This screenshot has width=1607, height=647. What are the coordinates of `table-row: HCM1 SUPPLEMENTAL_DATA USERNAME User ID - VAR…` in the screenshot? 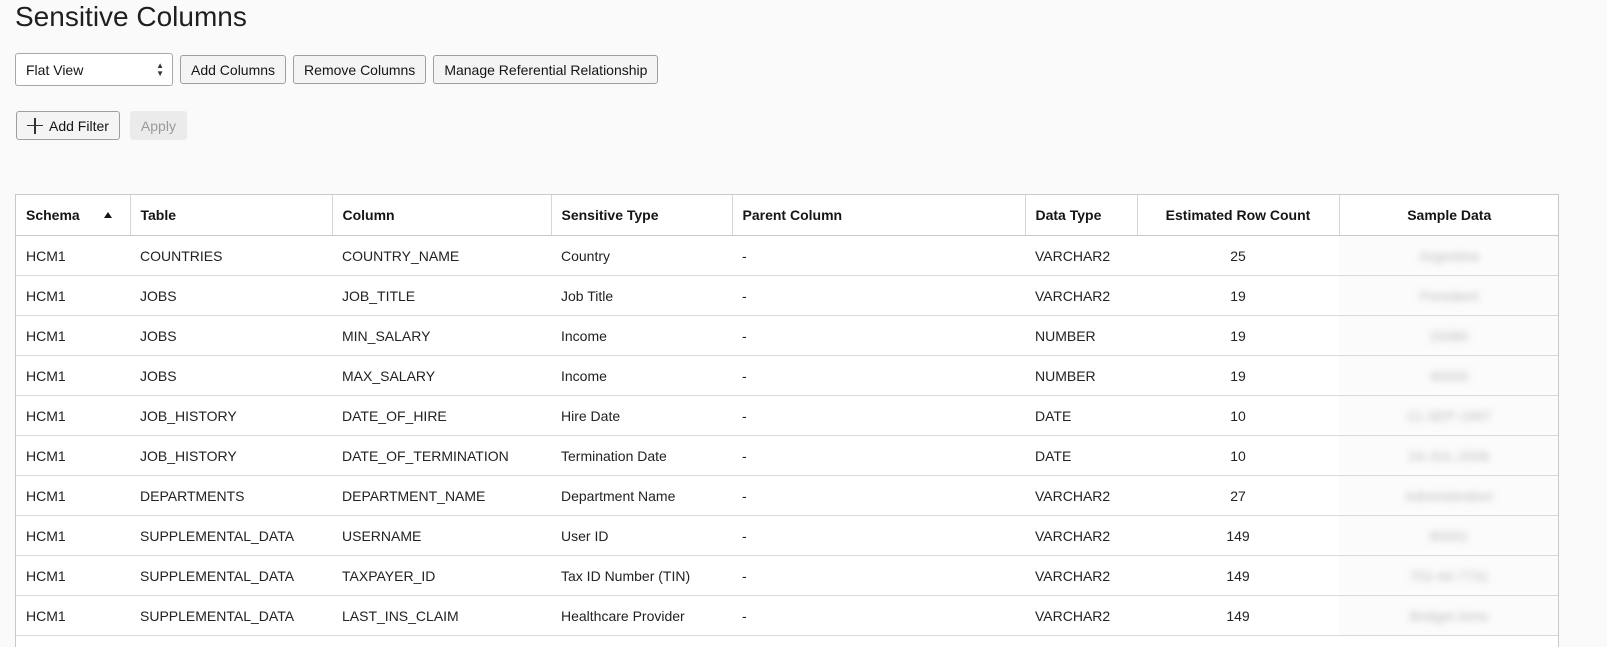 It's located at (787, 535).